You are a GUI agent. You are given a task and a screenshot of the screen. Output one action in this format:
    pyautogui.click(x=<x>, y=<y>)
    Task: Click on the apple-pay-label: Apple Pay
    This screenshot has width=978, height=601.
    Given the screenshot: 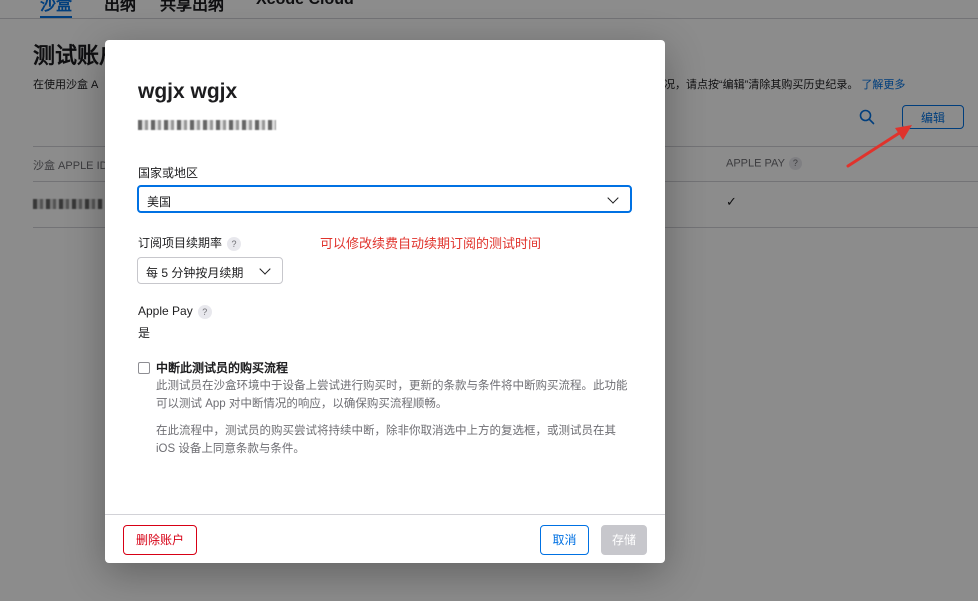 What is the action you would take?
    pyautogui.click(x=165, y=311)
    